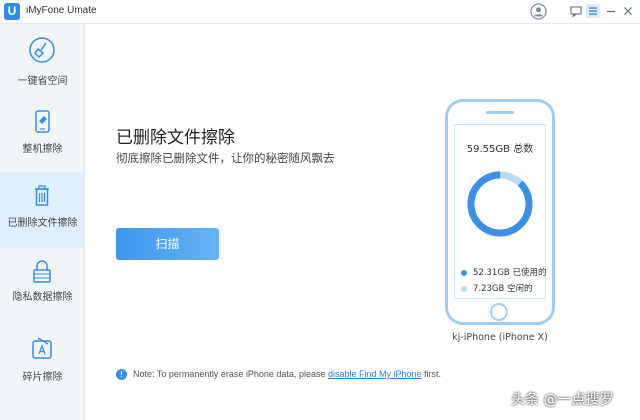 The image size is (640, 420). Describe the element at coordinates (42, 138) in the screenshot. I see `sidebar-item-full-erase: 整机擦除` at that location.